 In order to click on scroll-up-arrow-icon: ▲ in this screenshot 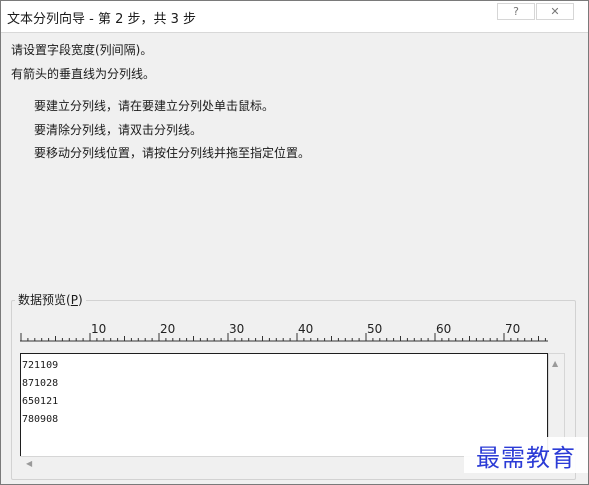, I will do `click(555, 363)`.